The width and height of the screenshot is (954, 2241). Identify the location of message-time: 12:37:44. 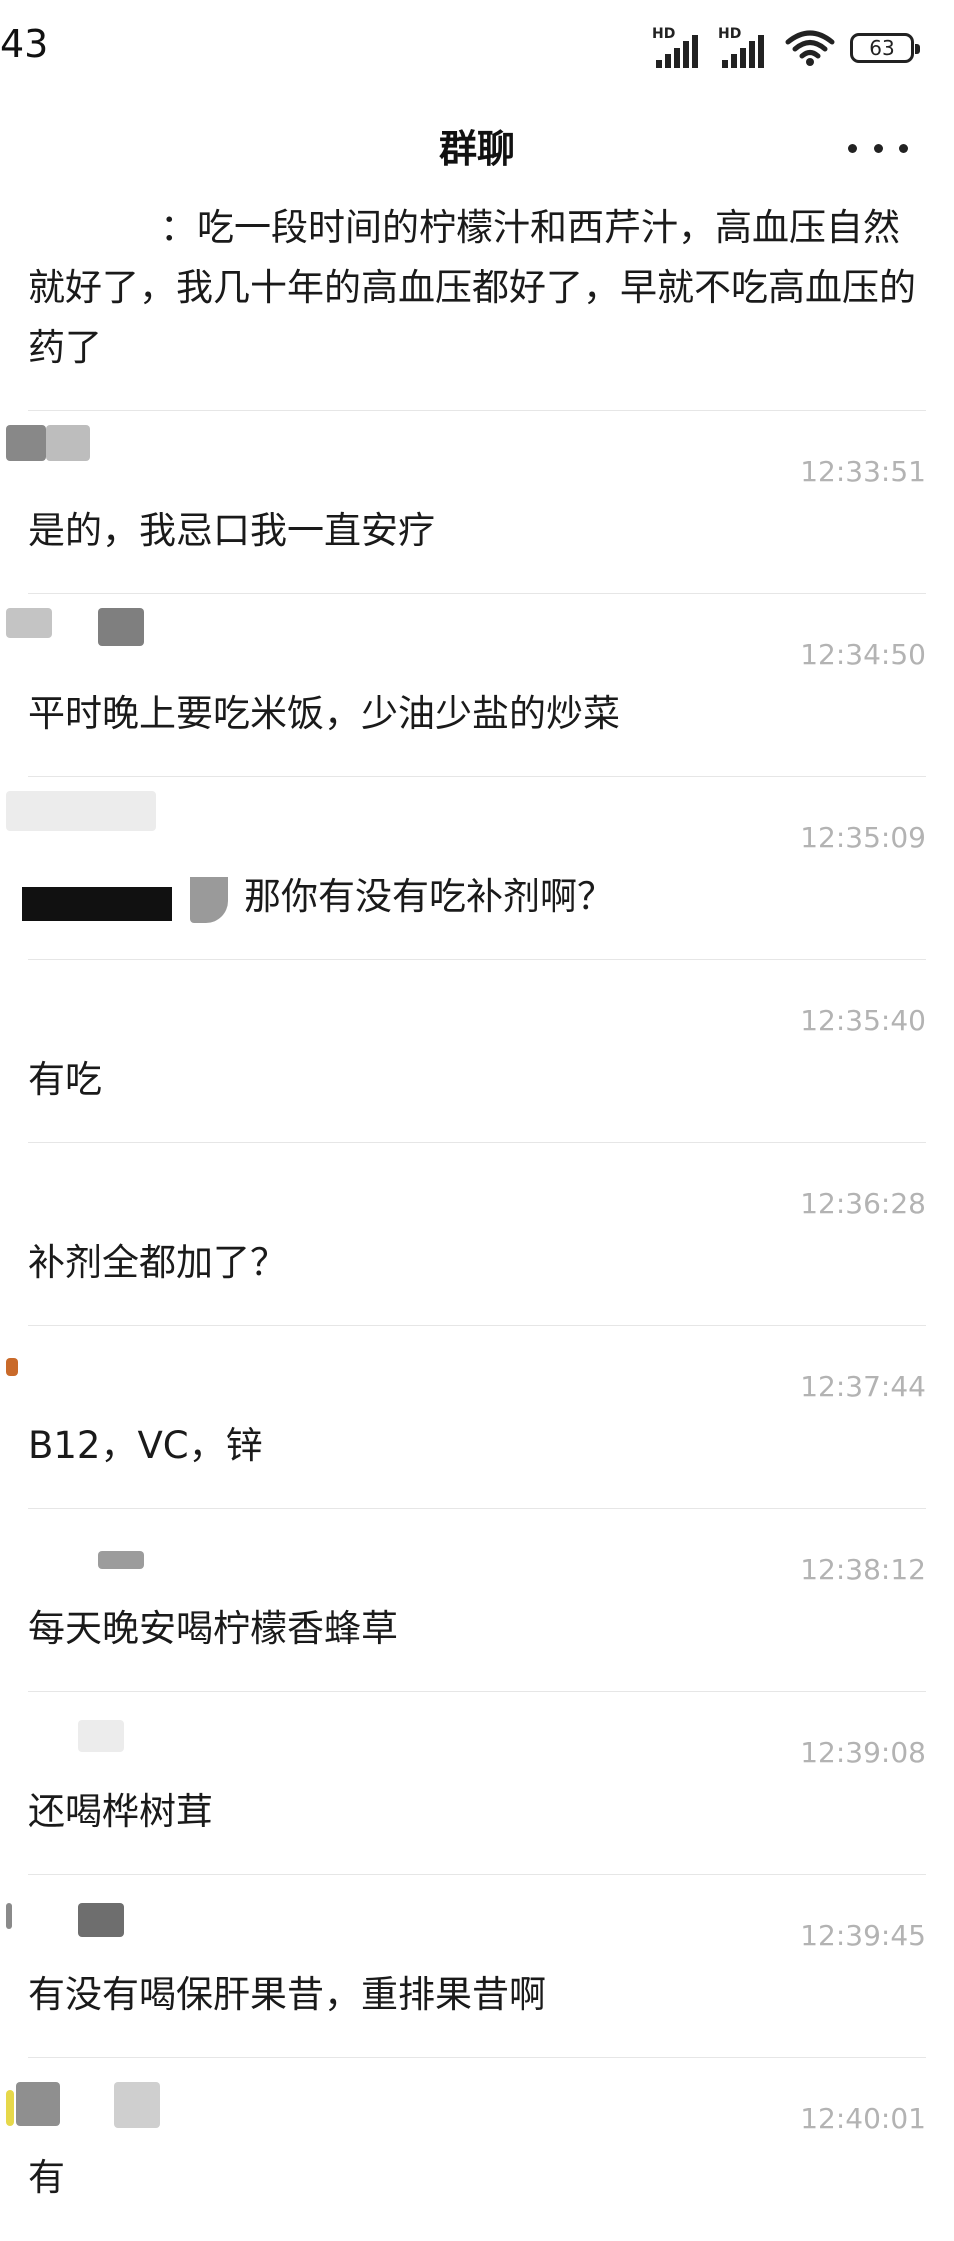
(863, 1386).